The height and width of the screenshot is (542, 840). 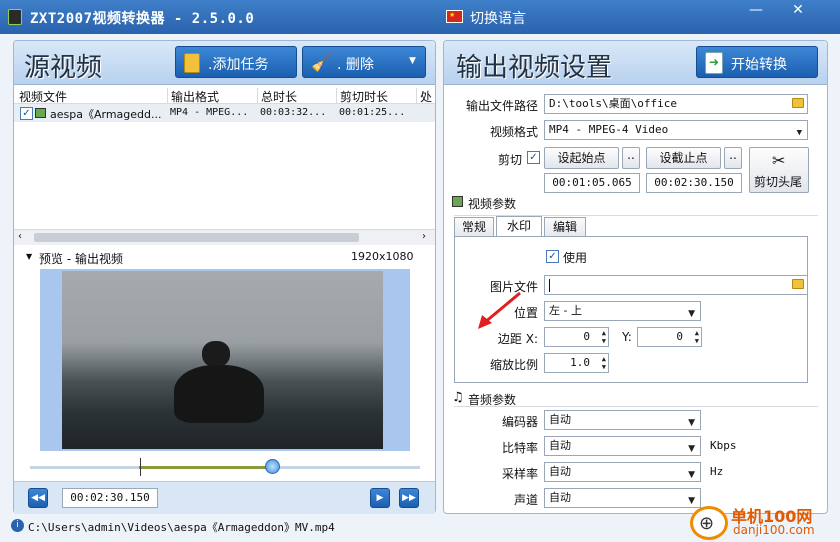 What do you see at coordinates (40, 113) in the screenshot?
I see `video-file-icon` at bounding box center [40, 113].